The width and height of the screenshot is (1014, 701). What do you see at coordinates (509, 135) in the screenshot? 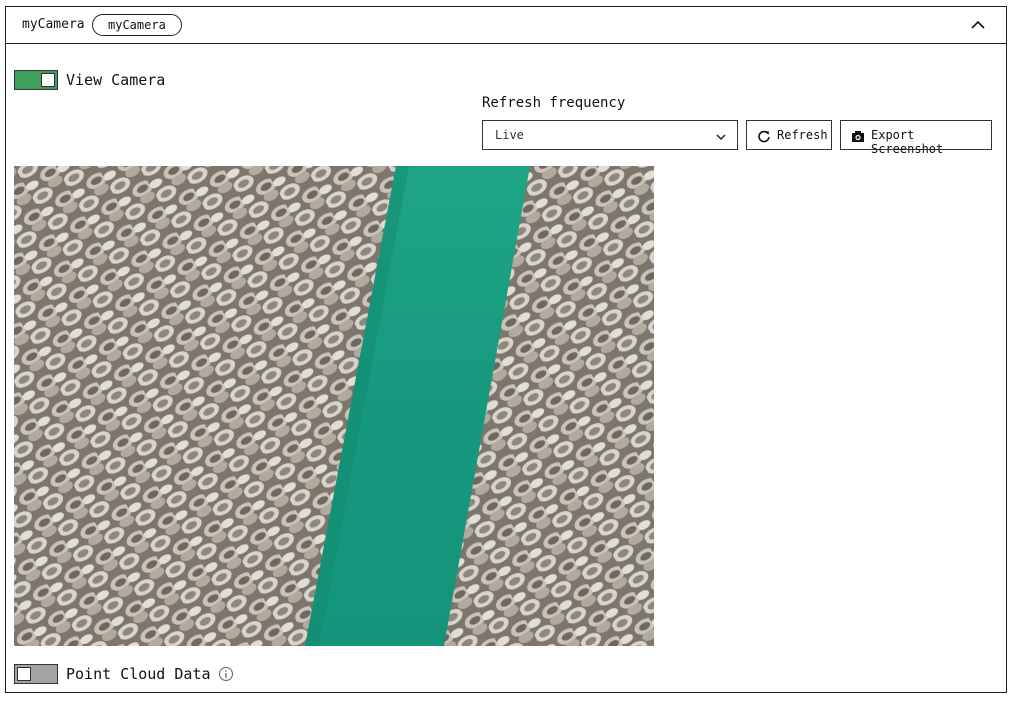
I see `refresh-frequency-value: Live` at bounding box center [509, 135].